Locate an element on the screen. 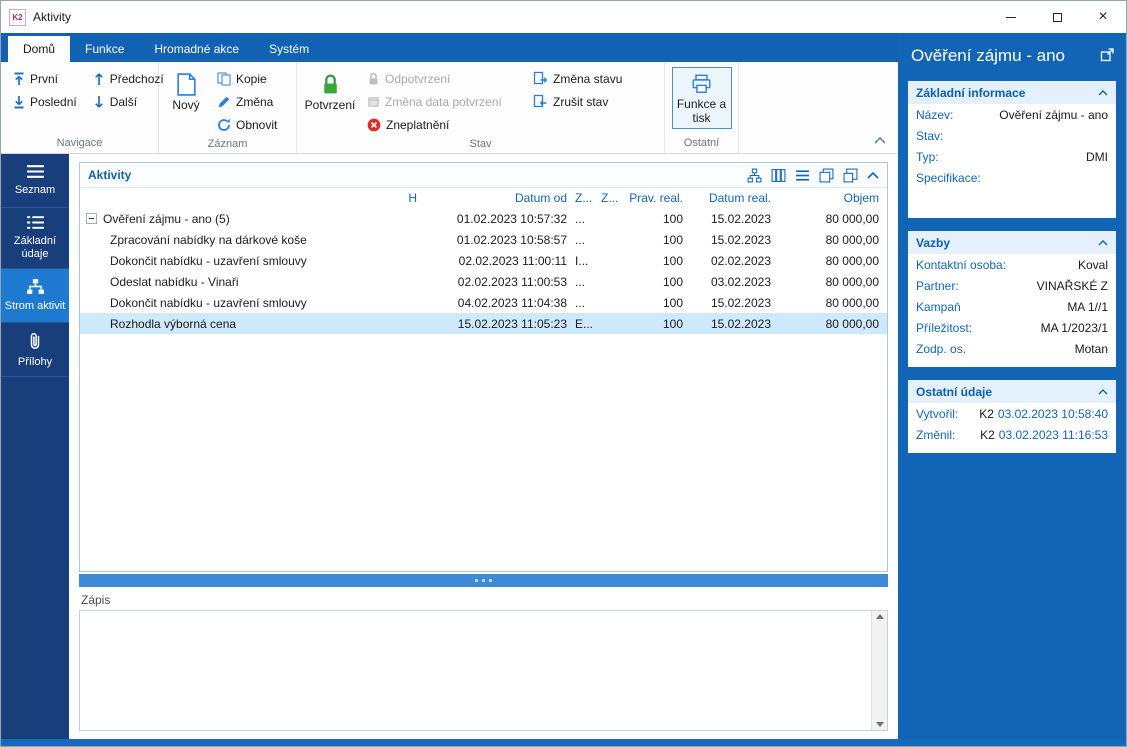 This screenshot has width=1127, height=747. field-value: DMI is located at coordinates (1097, 157).